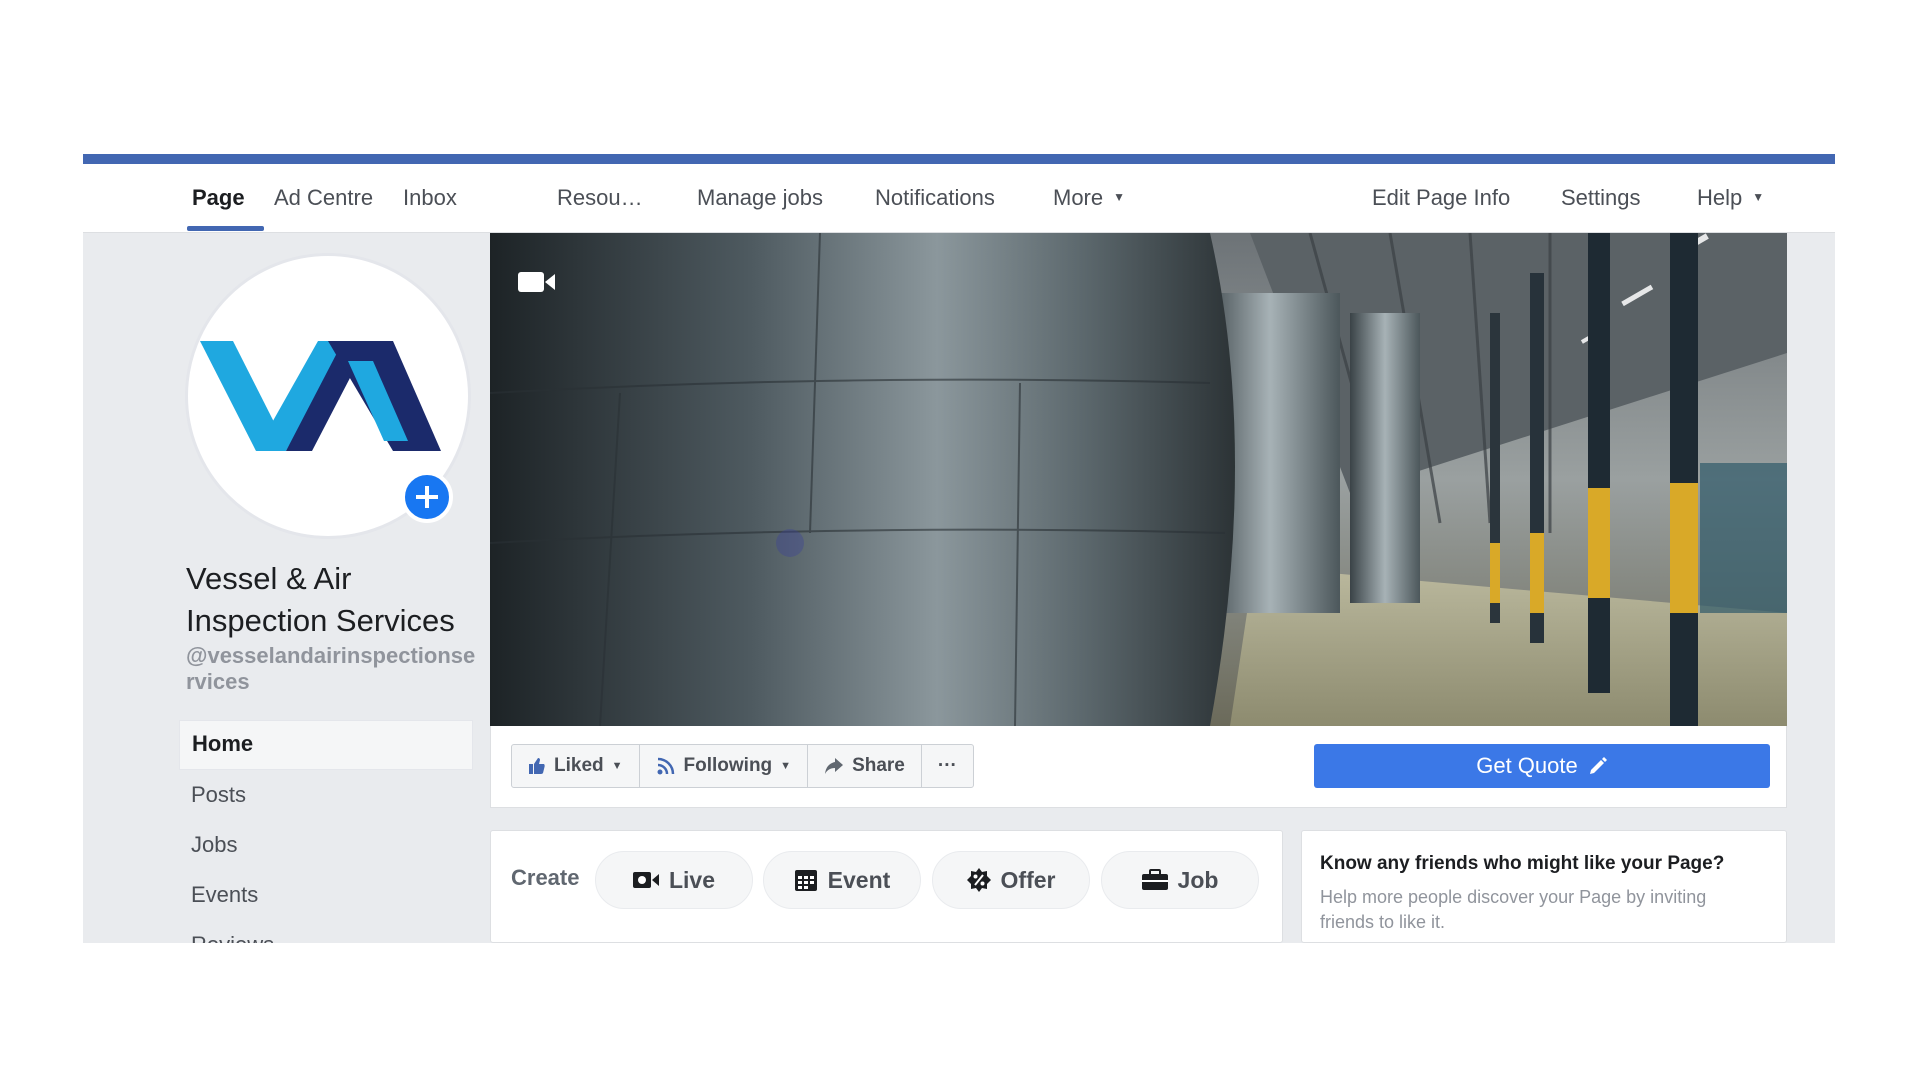 This screenshot has height=1080, width=1920. Describe the element at coordinates (536, 282) in the screenshot. I see `video-camera-icon` at that location.